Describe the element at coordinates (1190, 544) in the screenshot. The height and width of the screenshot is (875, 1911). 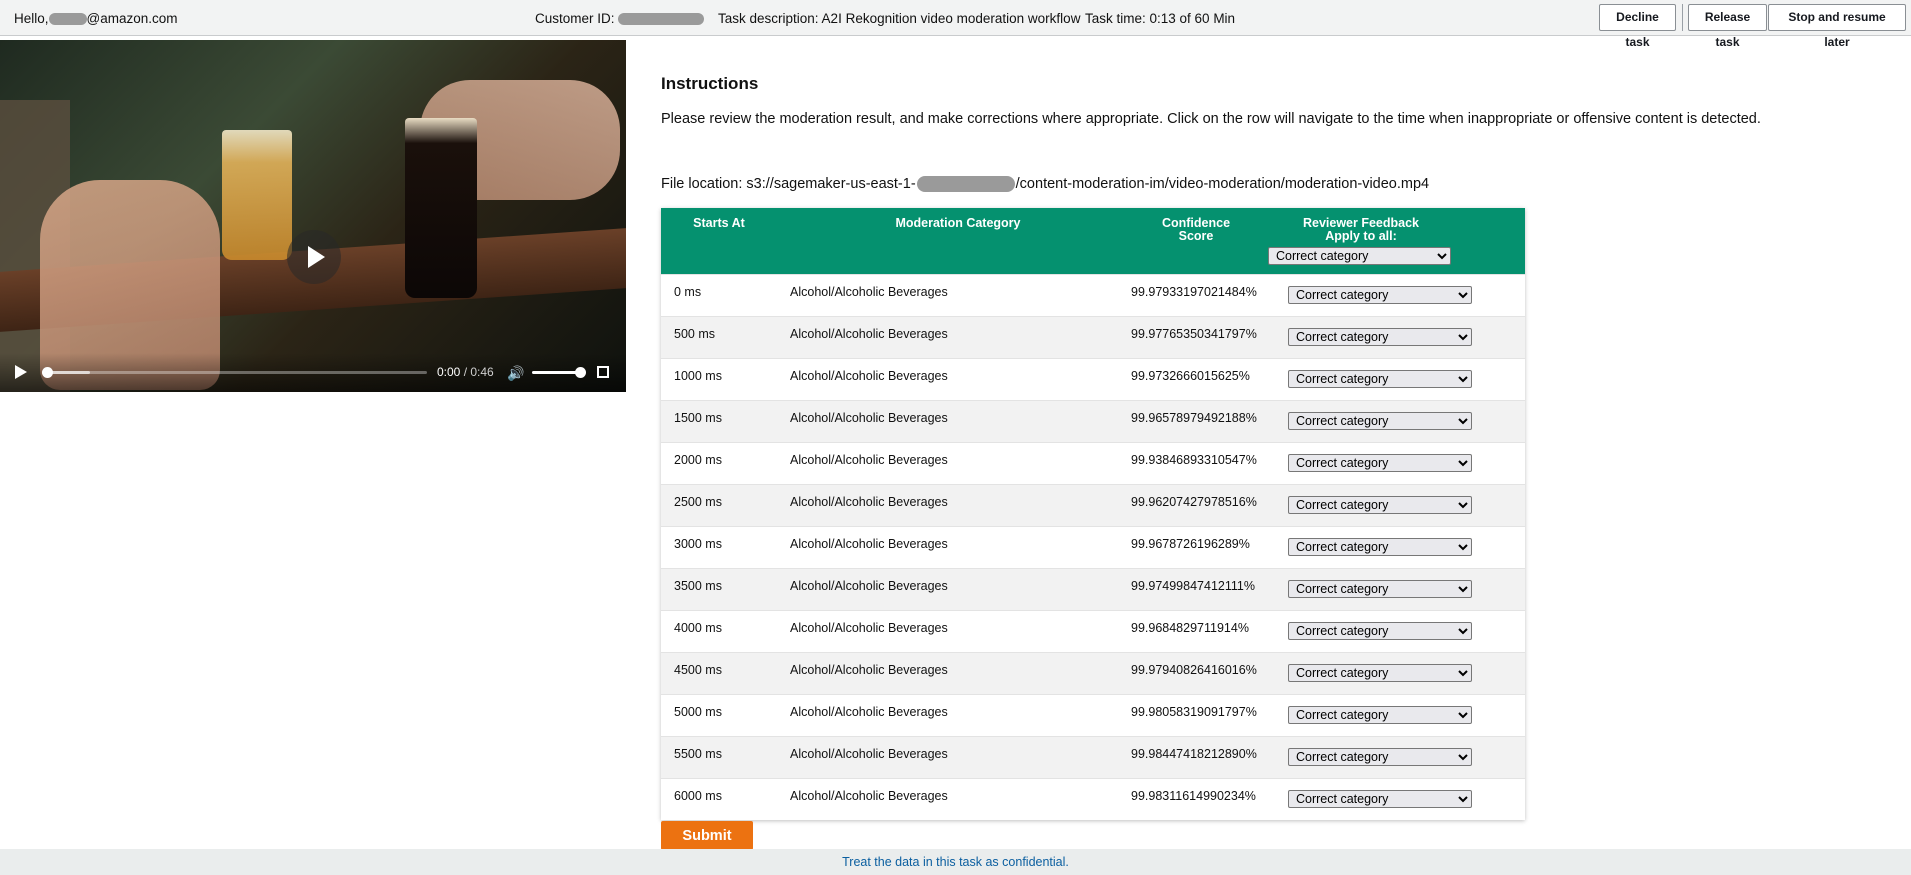
I see `row-confidence-score: 99.9678726196289%` at that location.